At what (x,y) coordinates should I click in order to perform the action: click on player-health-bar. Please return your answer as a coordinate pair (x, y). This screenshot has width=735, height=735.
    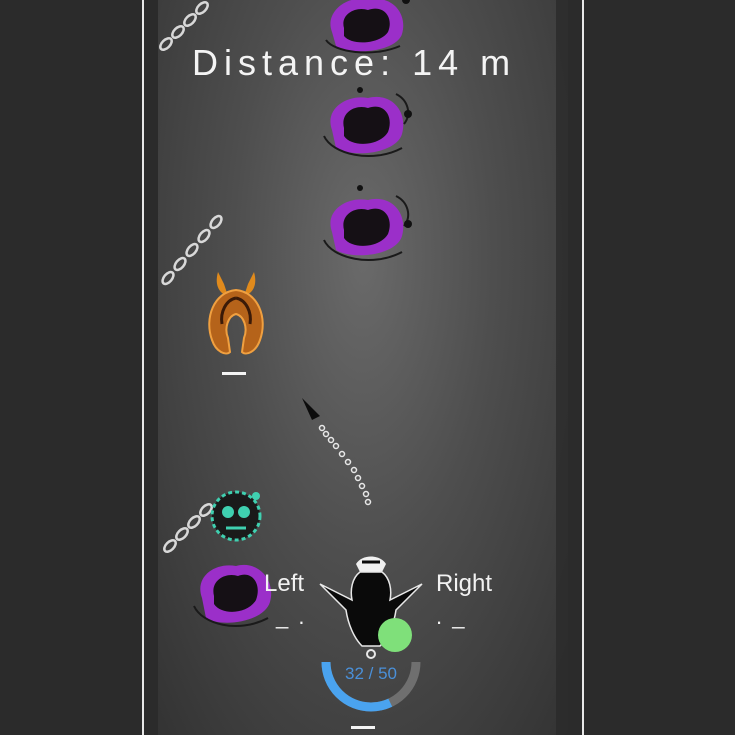
    Looking at the image, I should click on (363, 727).